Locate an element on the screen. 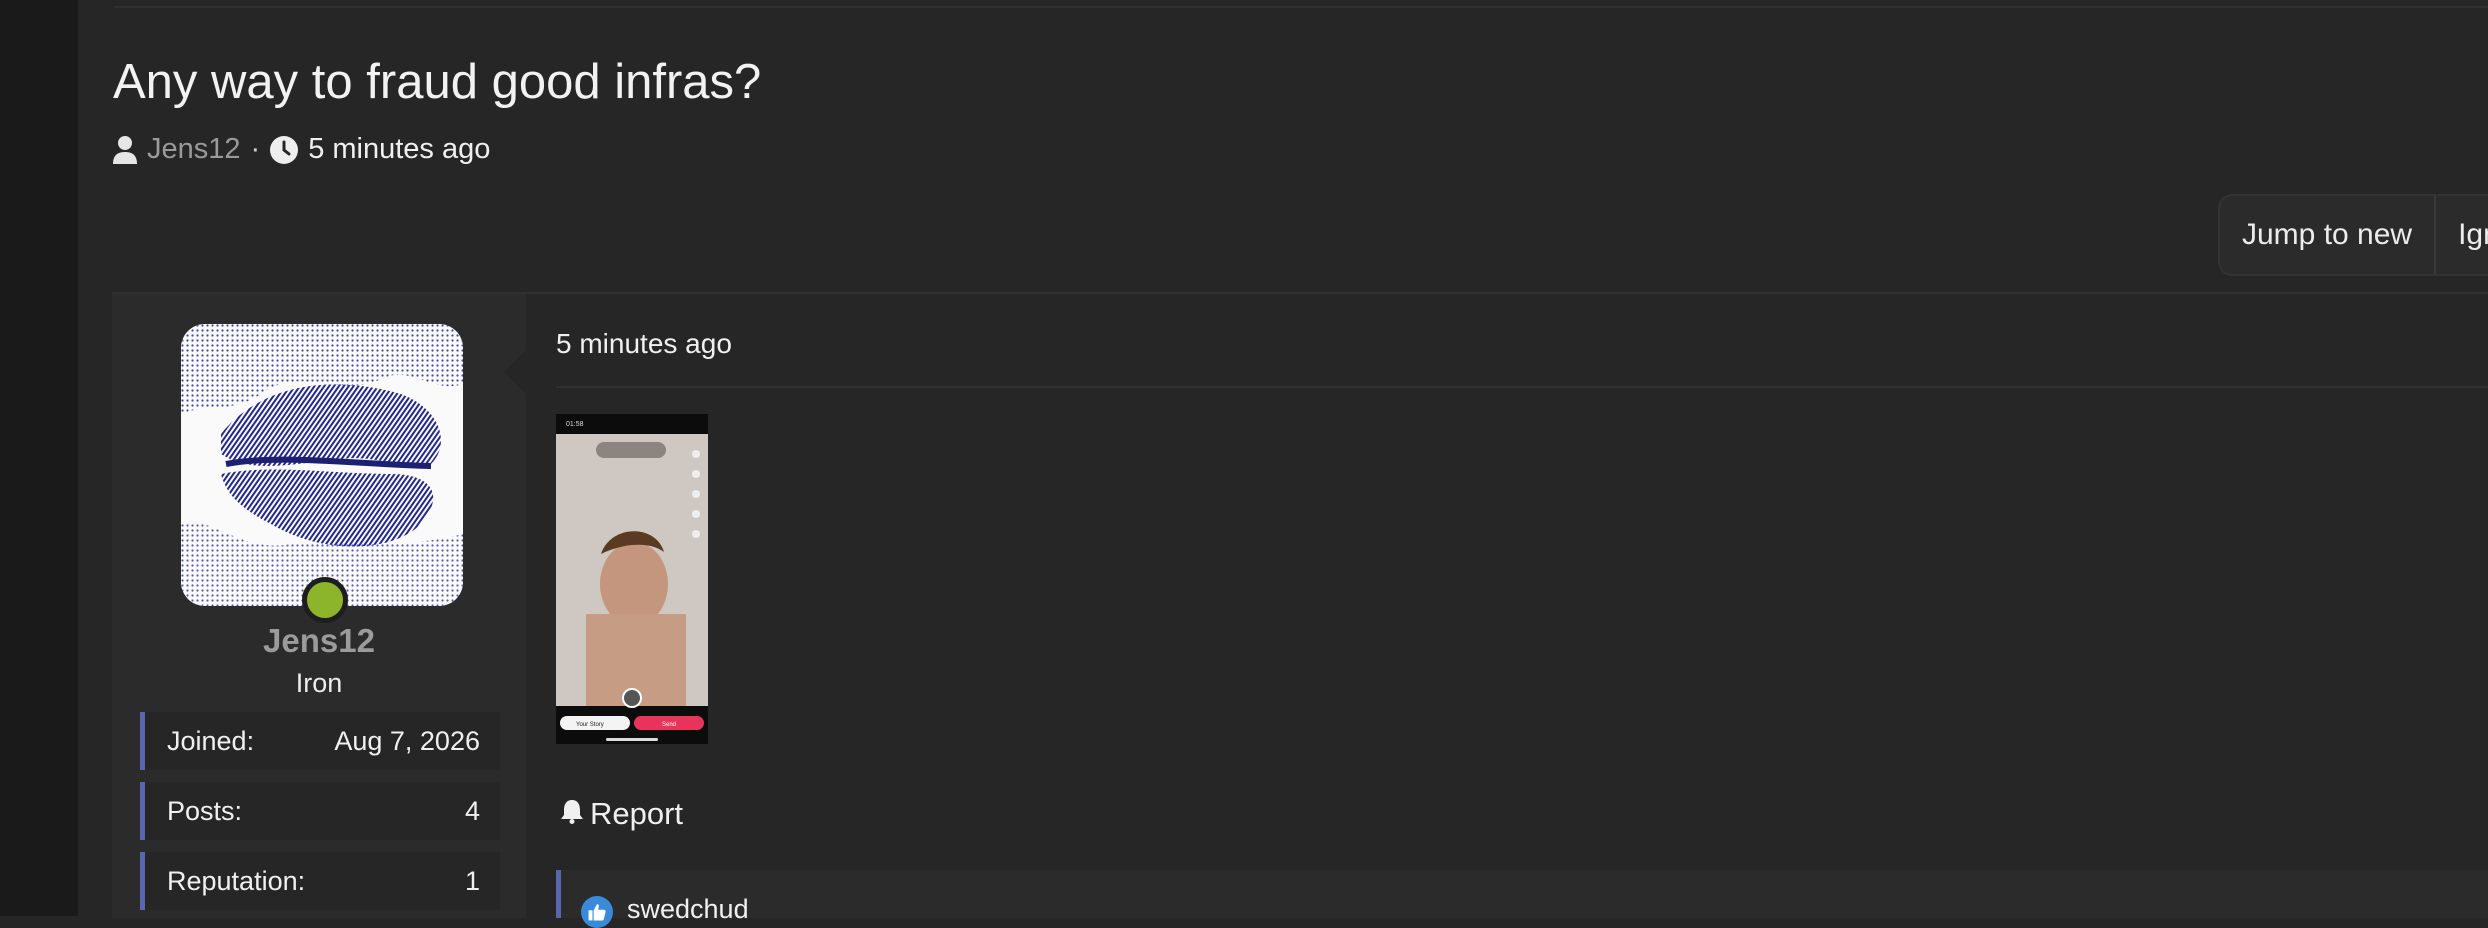 The height and width of the screenshot is (928, 2488). post-time: 5 minutes ago is located at coordinates (644, 343).